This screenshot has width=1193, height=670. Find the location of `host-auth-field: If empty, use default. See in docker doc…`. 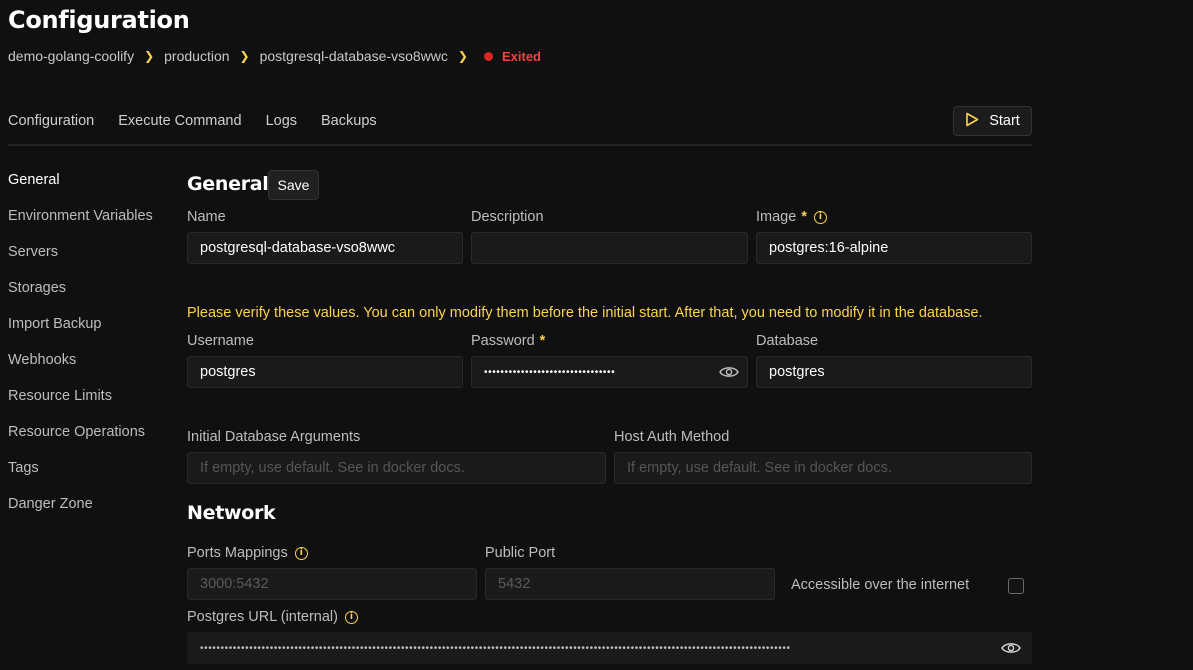

host-auth-field: If empty, use default. See in docker doc… is located at coordinates (823, 468).